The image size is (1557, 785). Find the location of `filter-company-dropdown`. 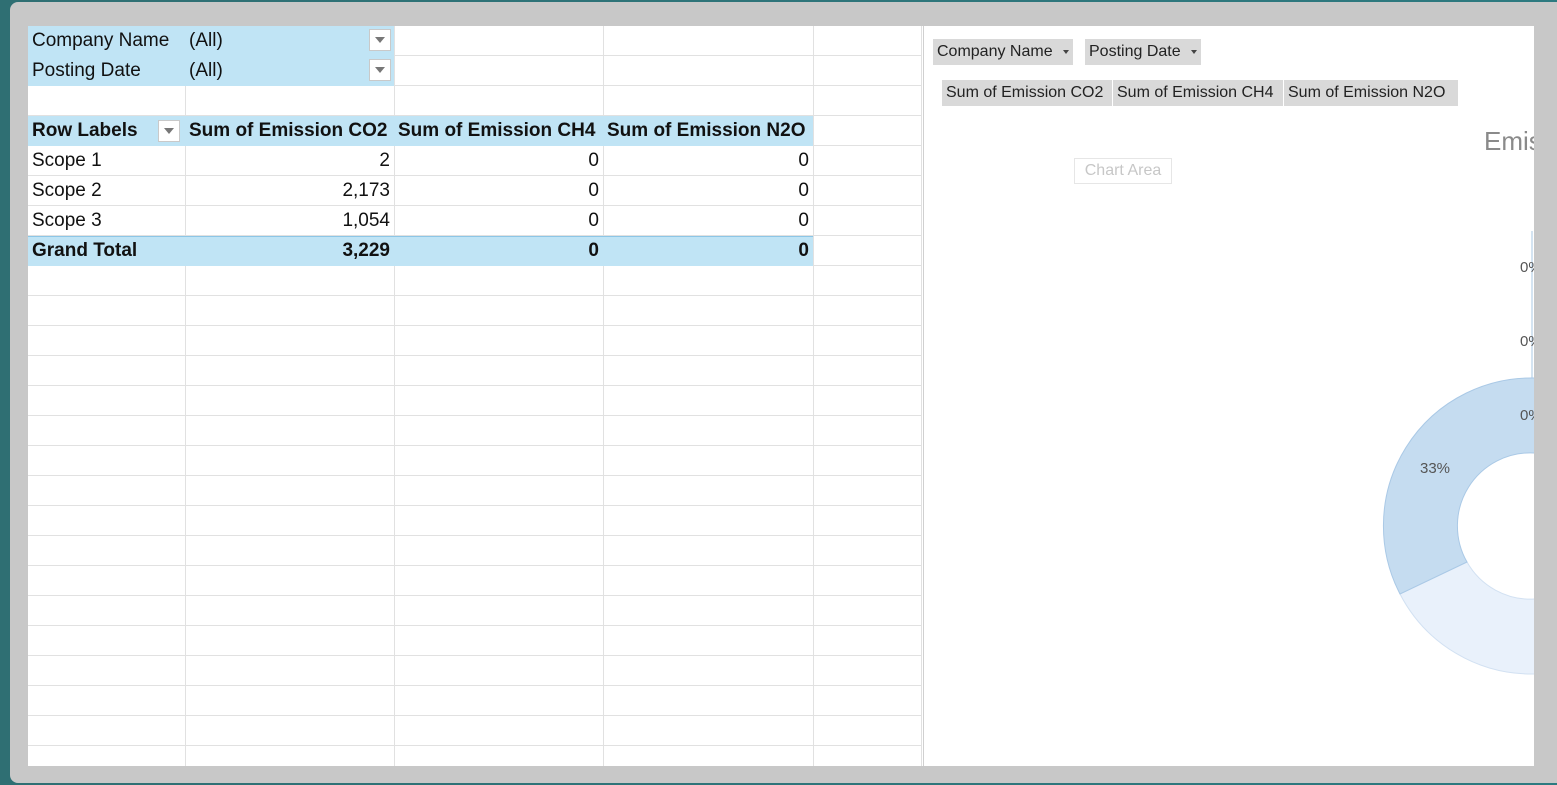

filter-company-dropdown is located at coordinates (380, 40).